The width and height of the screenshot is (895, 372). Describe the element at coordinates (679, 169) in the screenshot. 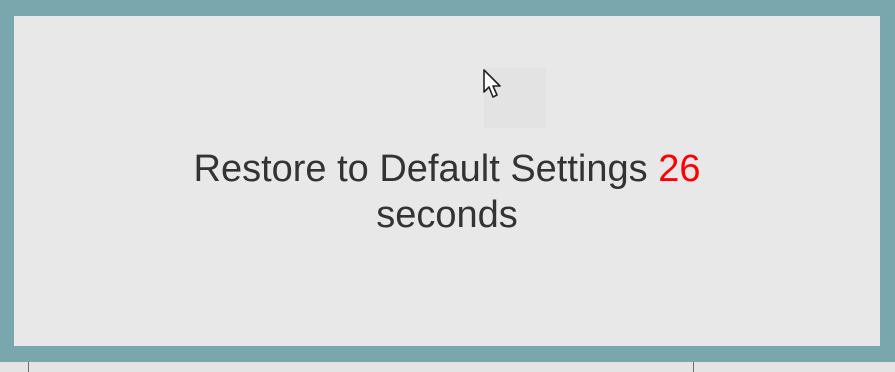

I see `countdown-value: 26` at that location.